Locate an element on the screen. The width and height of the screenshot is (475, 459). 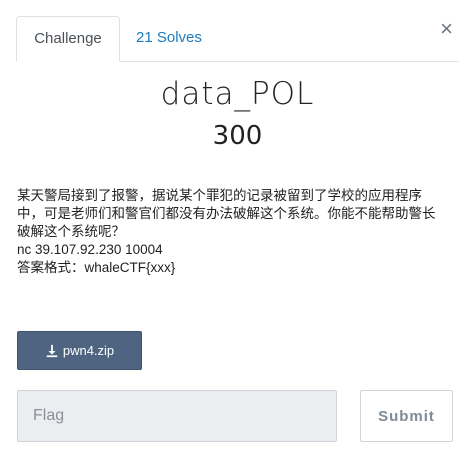
description-connection: nc 39.107.92.230 10004 is located at coordinates (90, 249).